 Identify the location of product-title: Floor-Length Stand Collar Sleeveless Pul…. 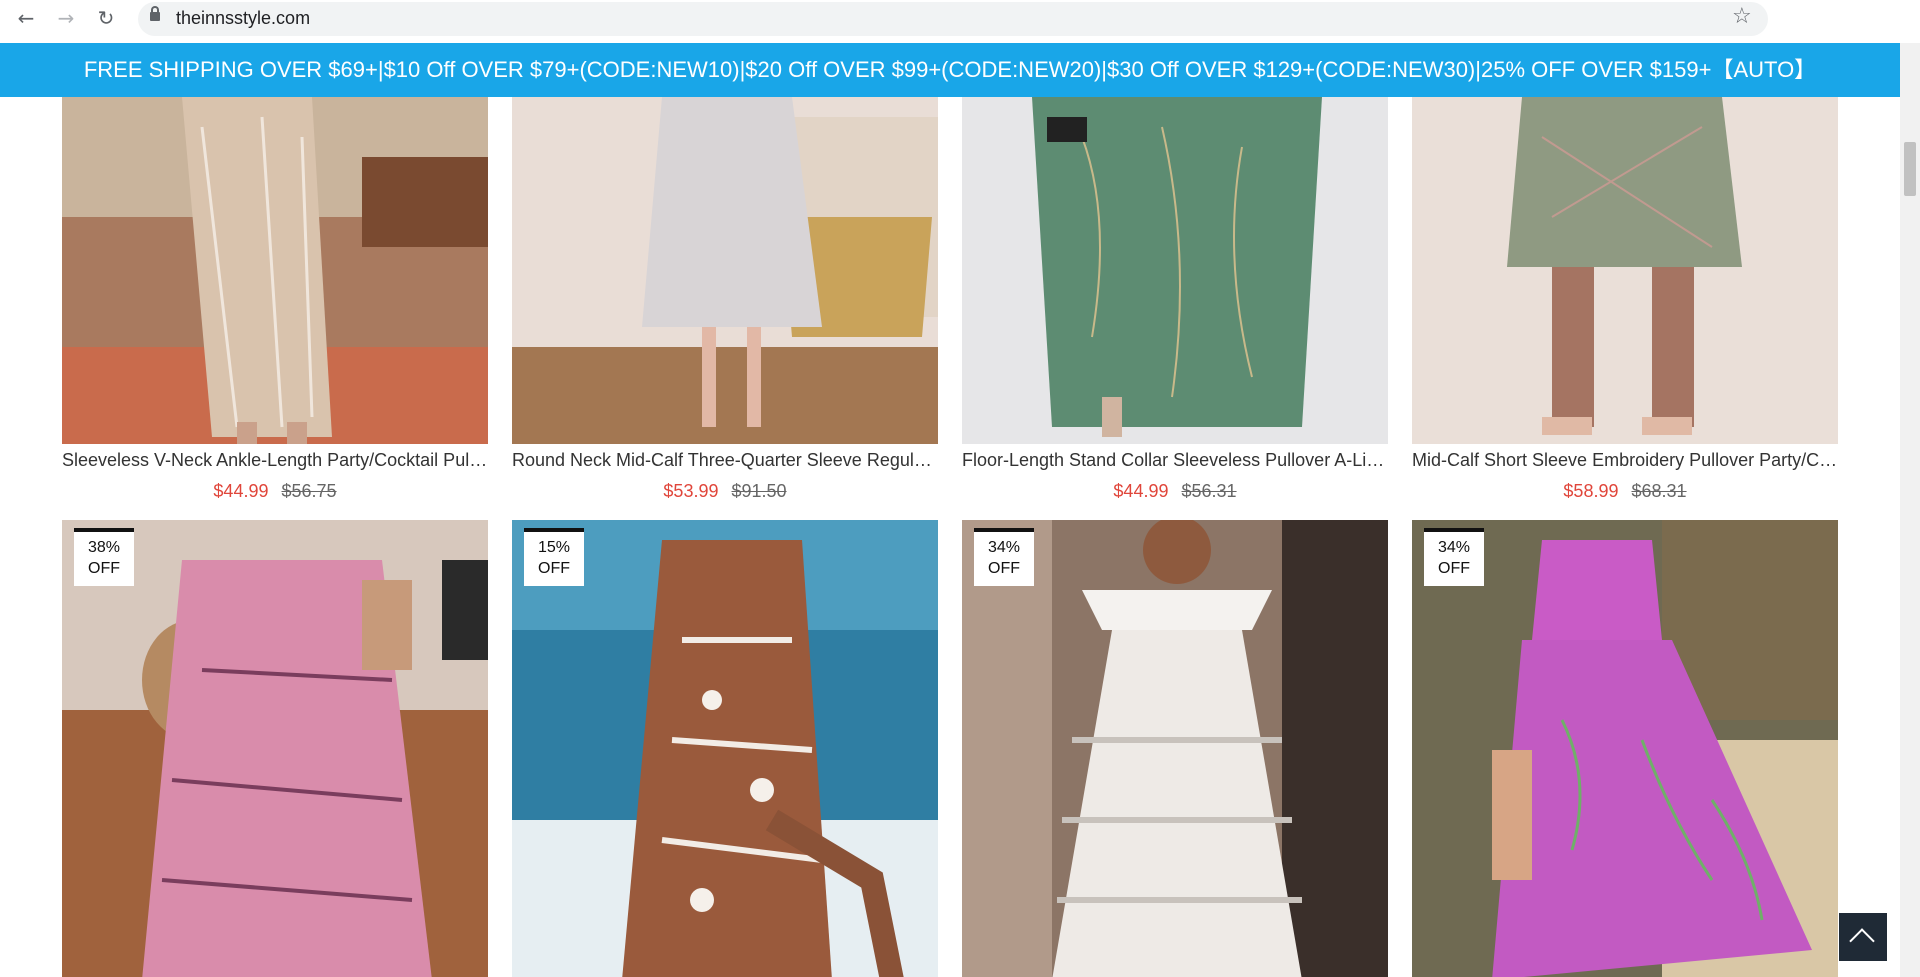
(1175, 460).